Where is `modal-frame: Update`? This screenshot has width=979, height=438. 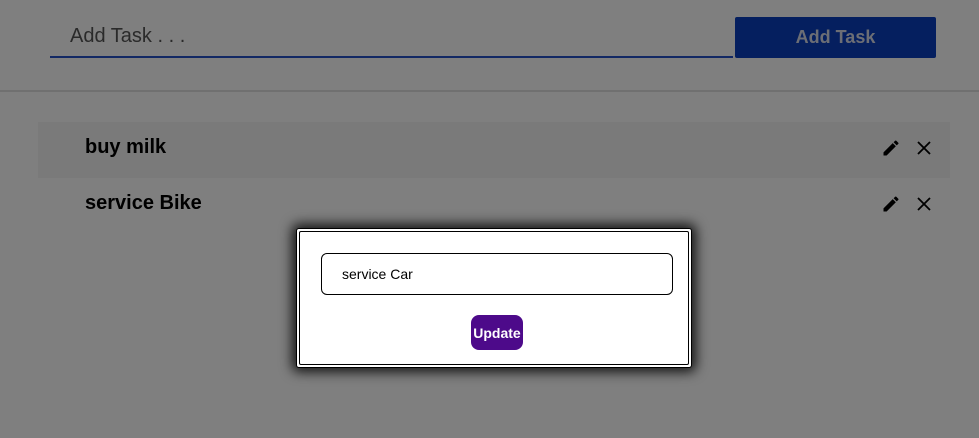 modal-frame: Update is located at coordinates (494, 298).